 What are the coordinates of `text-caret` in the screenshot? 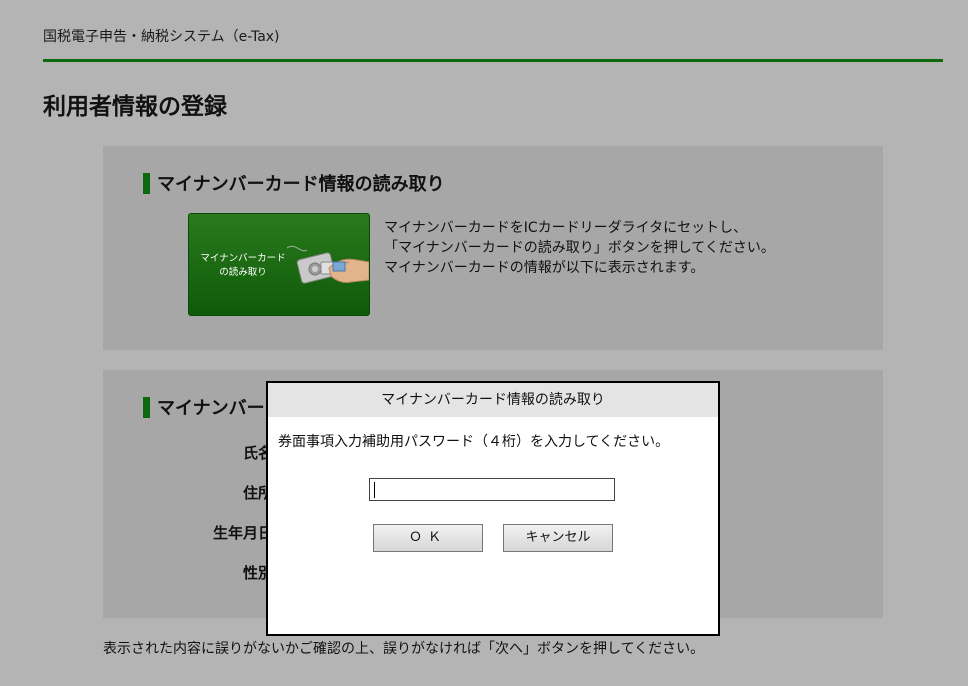 It's located at (374, 490).